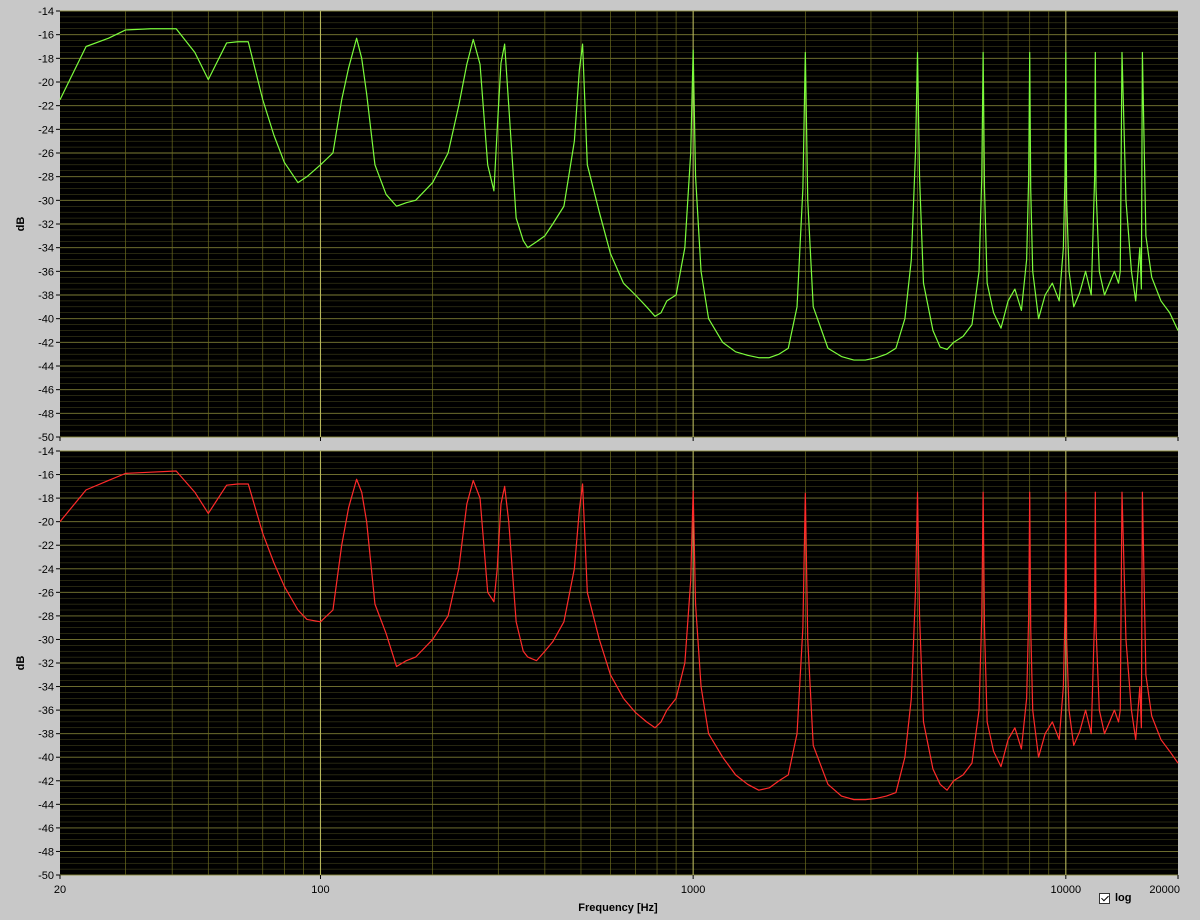 The width and height of the screenshot is (1200, 920). I want to click on top-y-tick-label: -34, so click(46, 249).